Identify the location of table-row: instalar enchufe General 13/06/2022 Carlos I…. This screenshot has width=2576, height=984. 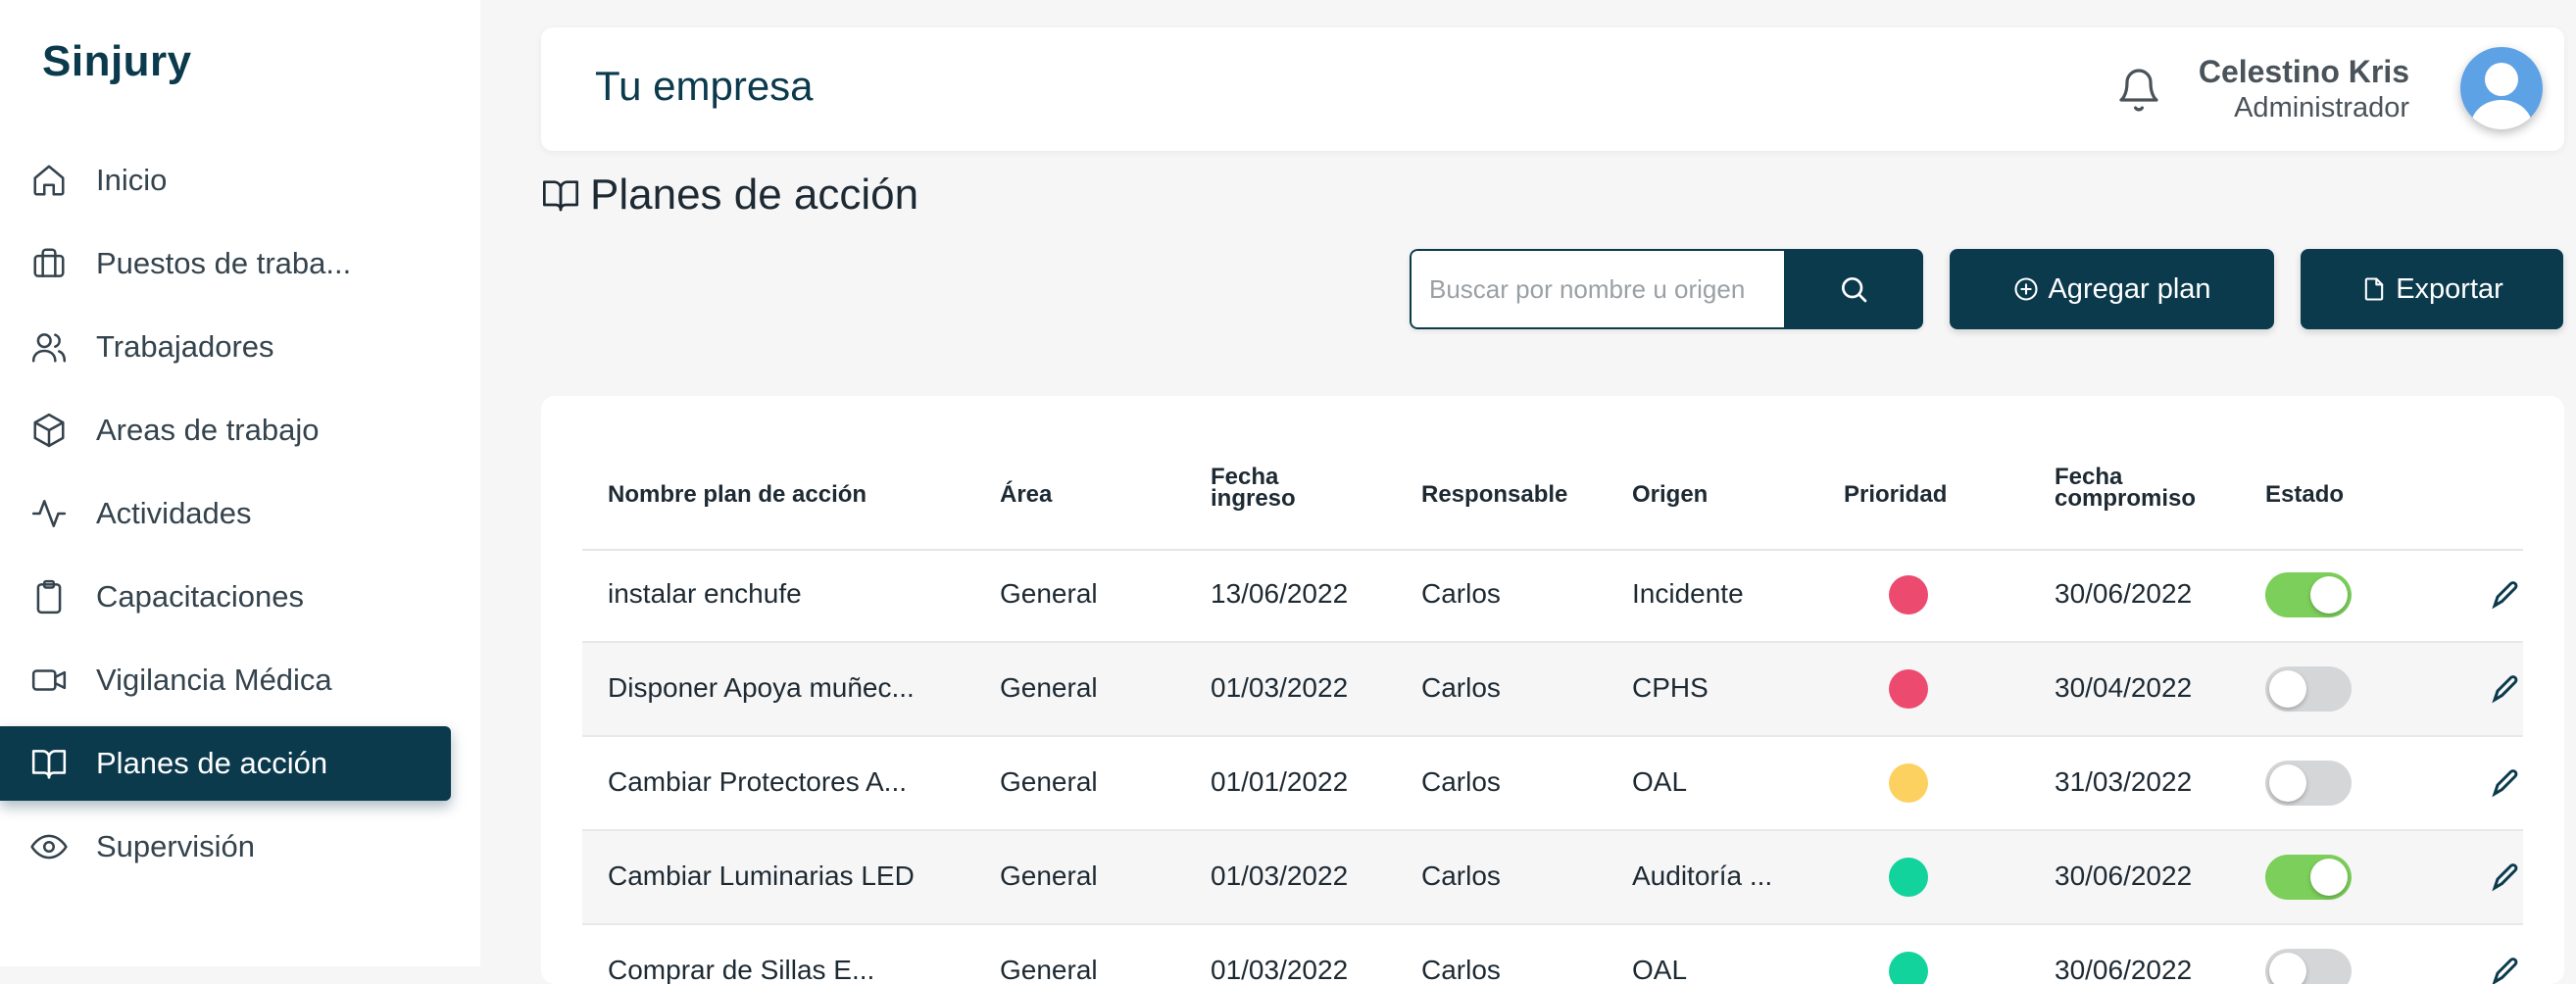
(1552, 596).